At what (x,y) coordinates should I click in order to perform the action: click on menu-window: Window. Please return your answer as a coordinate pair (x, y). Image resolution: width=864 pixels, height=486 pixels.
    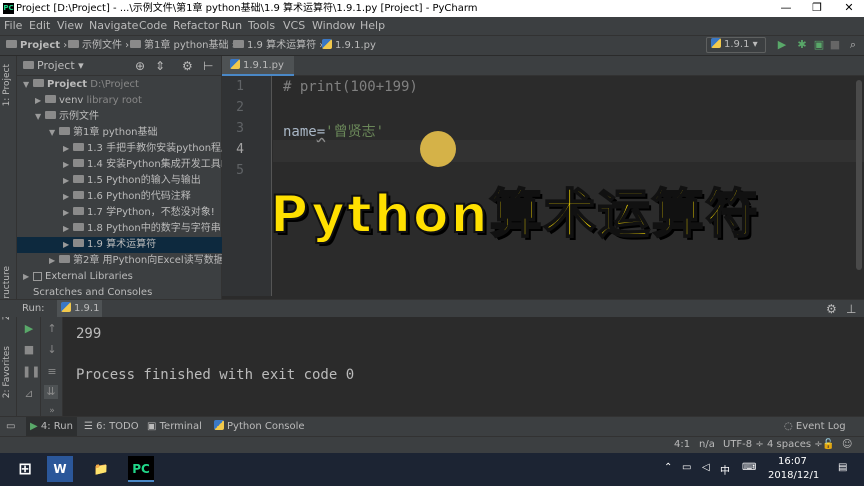
    Looking at the image, I should click on (333, 26).